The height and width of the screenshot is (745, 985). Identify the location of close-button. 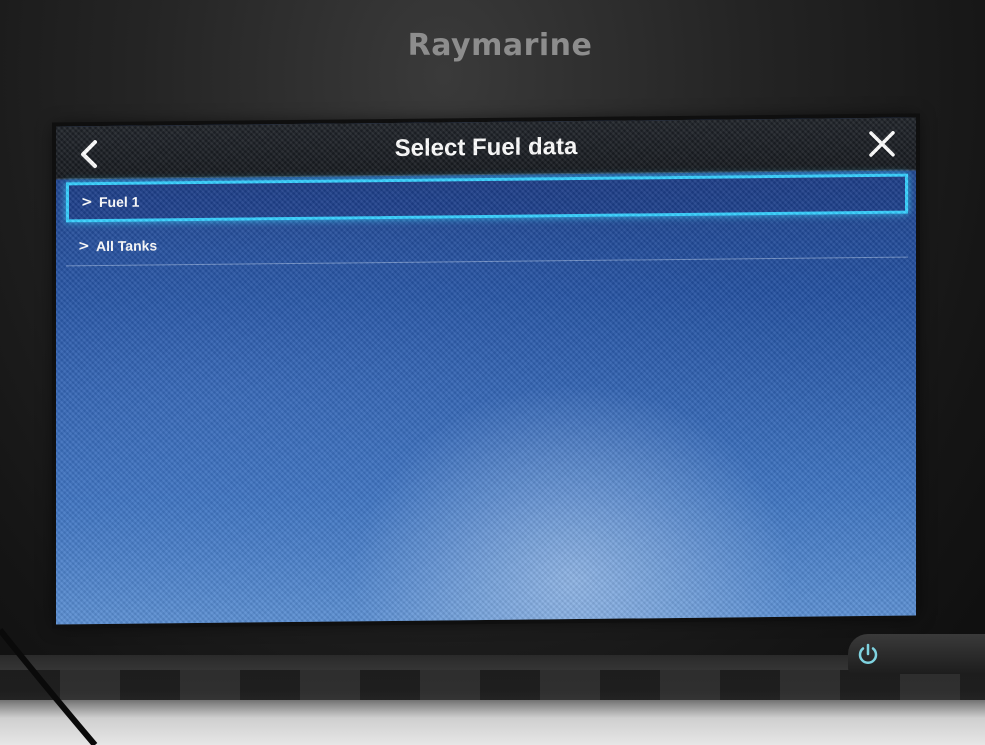
(882, 144).